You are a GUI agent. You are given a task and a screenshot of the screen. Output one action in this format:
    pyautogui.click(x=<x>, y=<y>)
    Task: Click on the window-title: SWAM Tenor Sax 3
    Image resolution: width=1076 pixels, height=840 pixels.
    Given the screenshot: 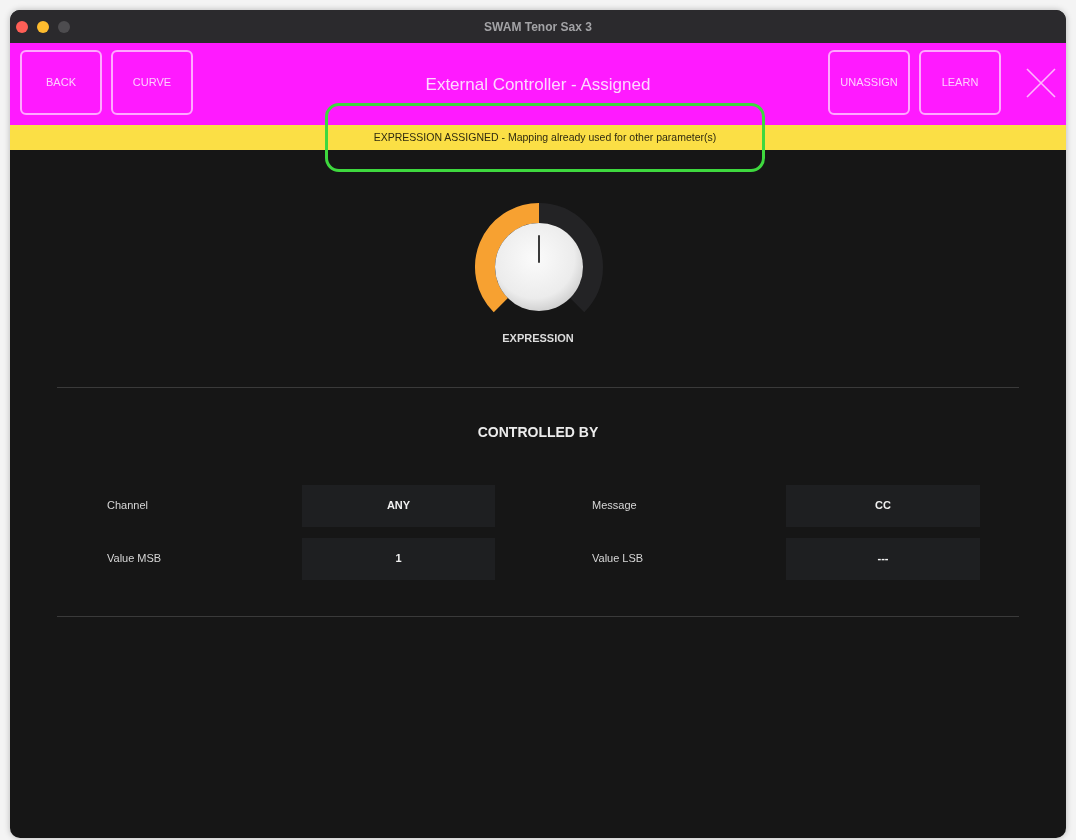 What is the action you would take?
    pyautogui.click(x=538, y=27)
    